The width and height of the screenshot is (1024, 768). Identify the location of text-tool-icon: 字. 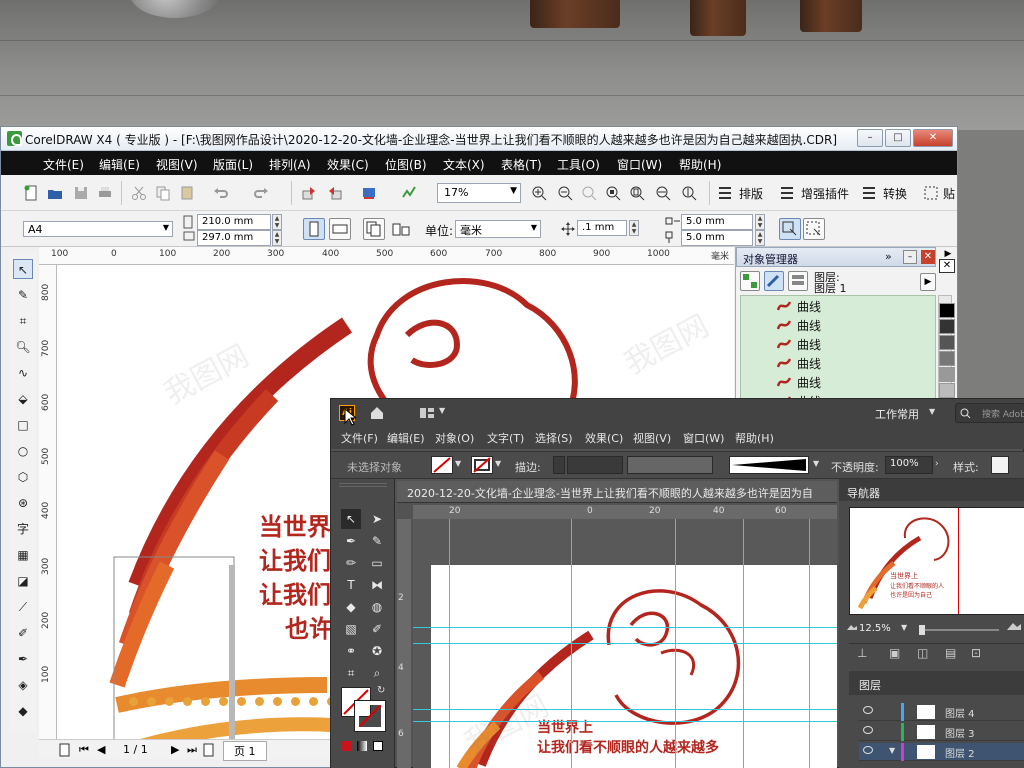
(23, 529).